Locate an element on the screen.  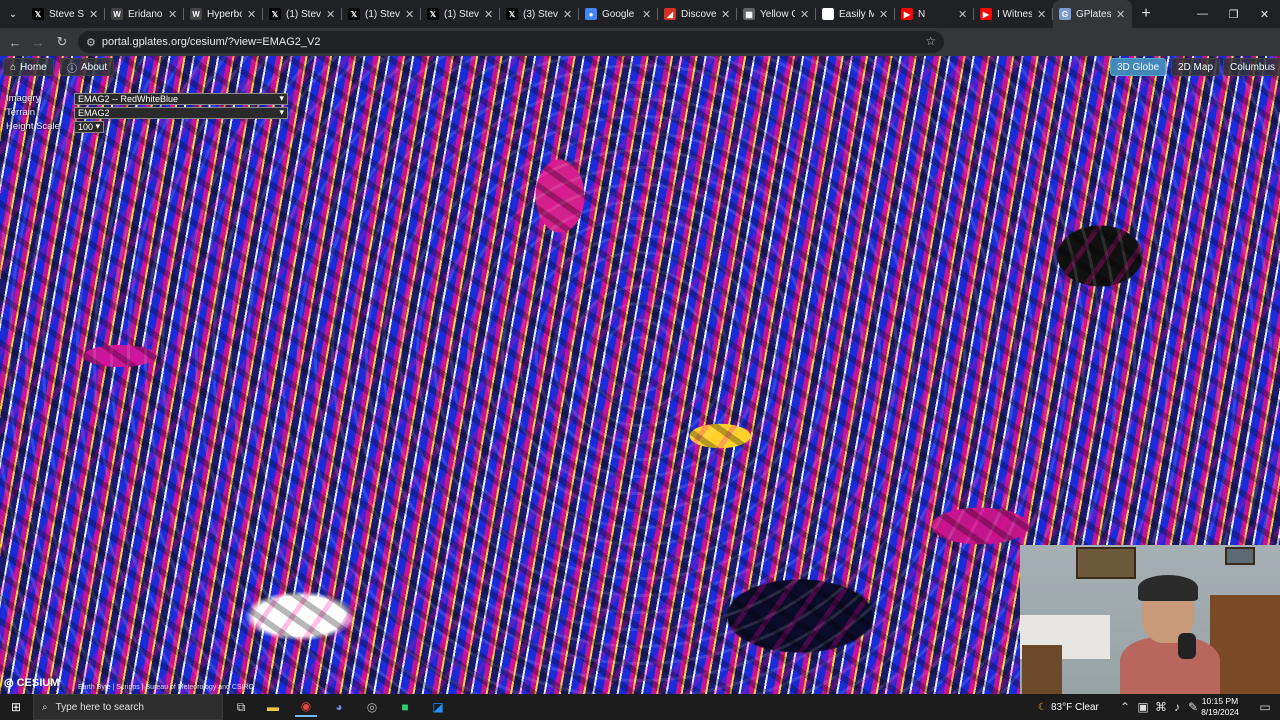
notifications-icon: ▭ is located at coordinates (1265, 707).